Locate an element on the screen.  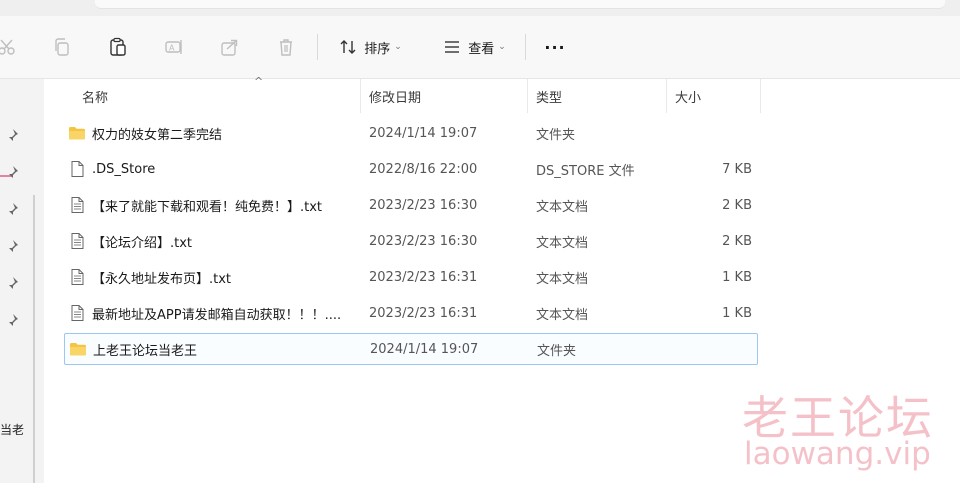
svg-text: A is located at coordinates (172, 48).